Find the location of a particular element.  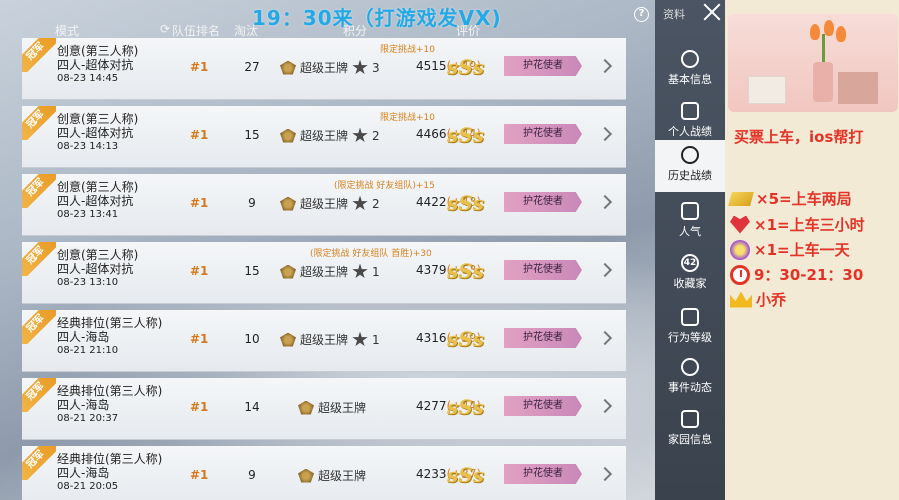

tier-info: 超级王牌 3 is located at coordinates (330, 67).